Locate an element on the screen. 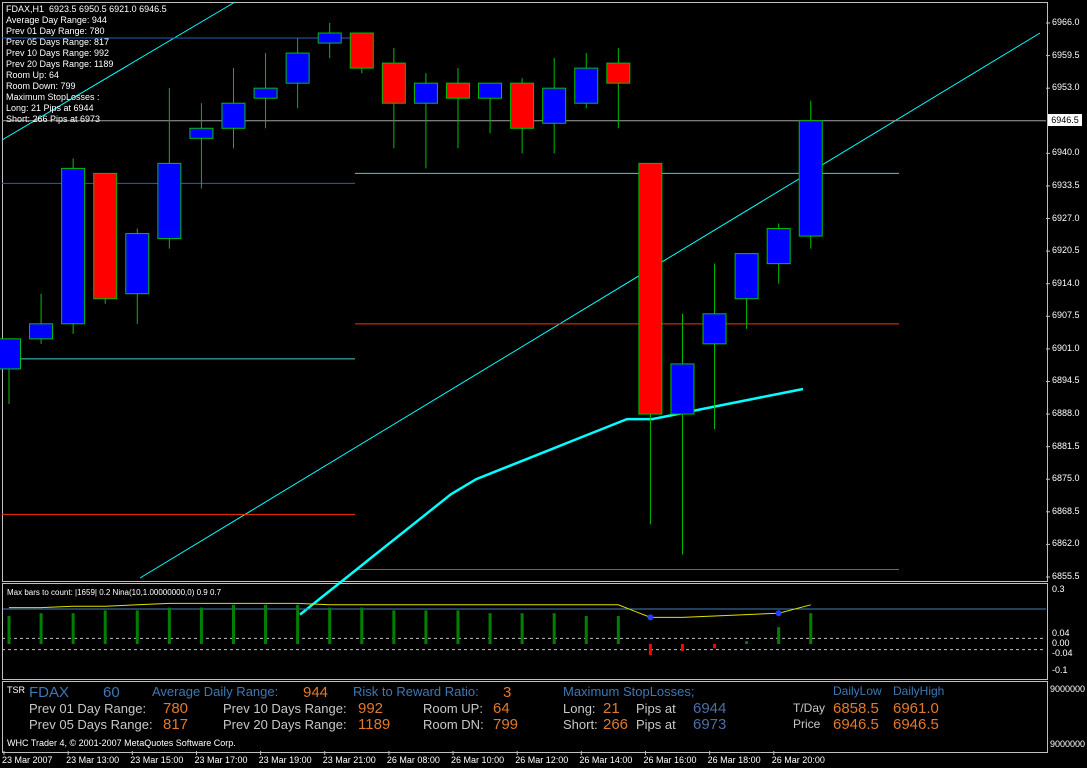 The width and height of the screenshot is (1087, 768). tsr-tag: TSR is located at coordinates (16, 690).